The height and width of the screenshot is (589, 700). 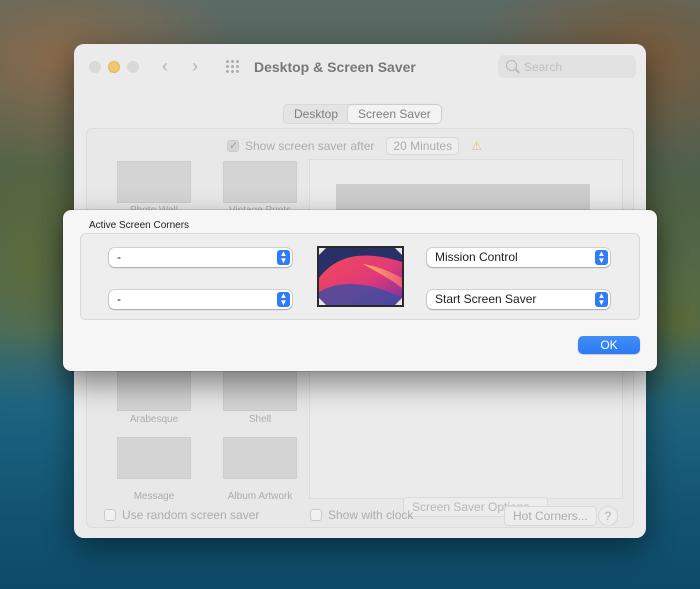 I want to click on bottom-right-corner-popup: Start Screen Saver ▲ ▼, so click(x=518, y=299).